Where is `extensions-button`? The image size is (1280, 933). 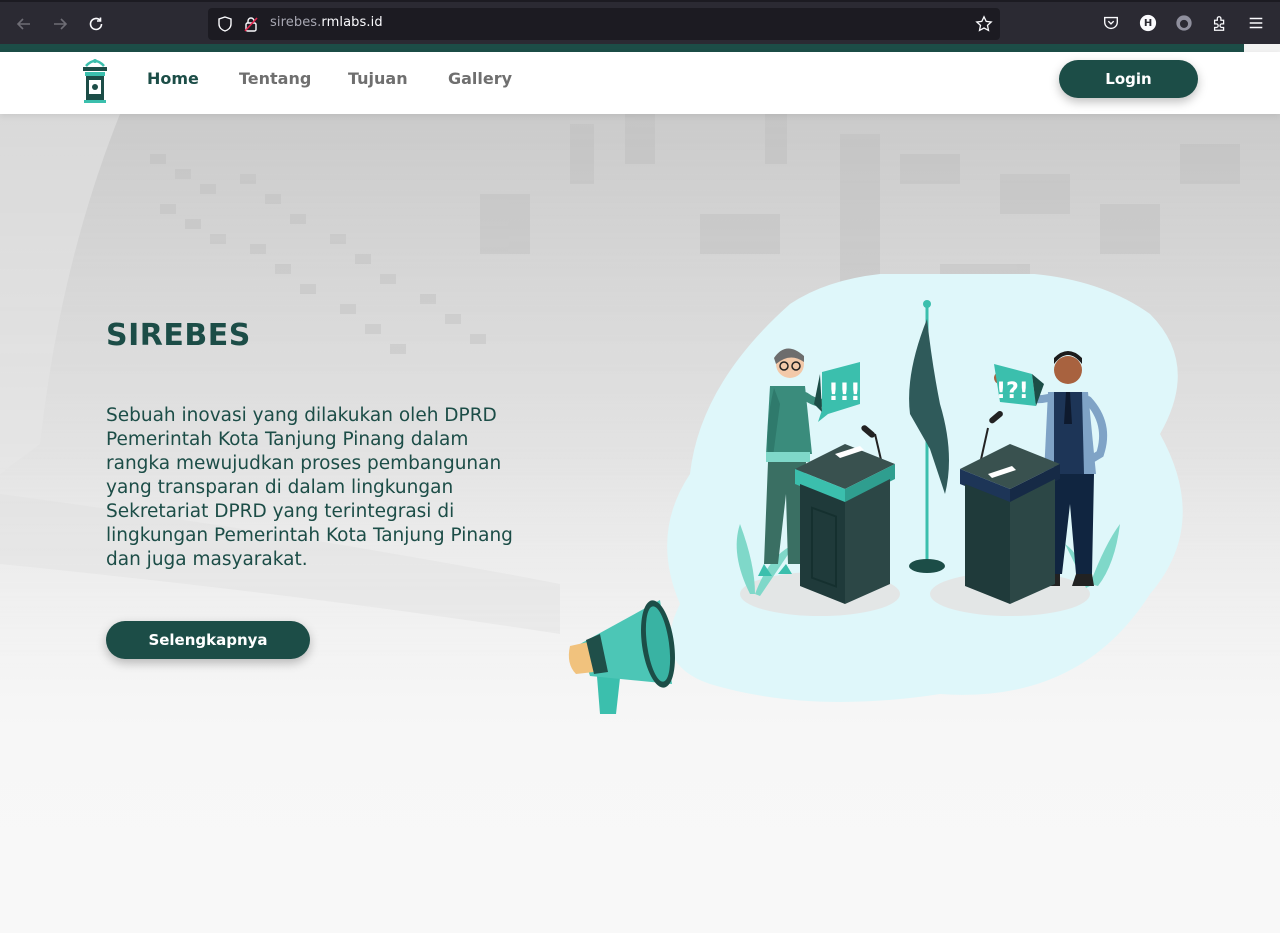 extensions-button is located at coordinates (1220, 23).